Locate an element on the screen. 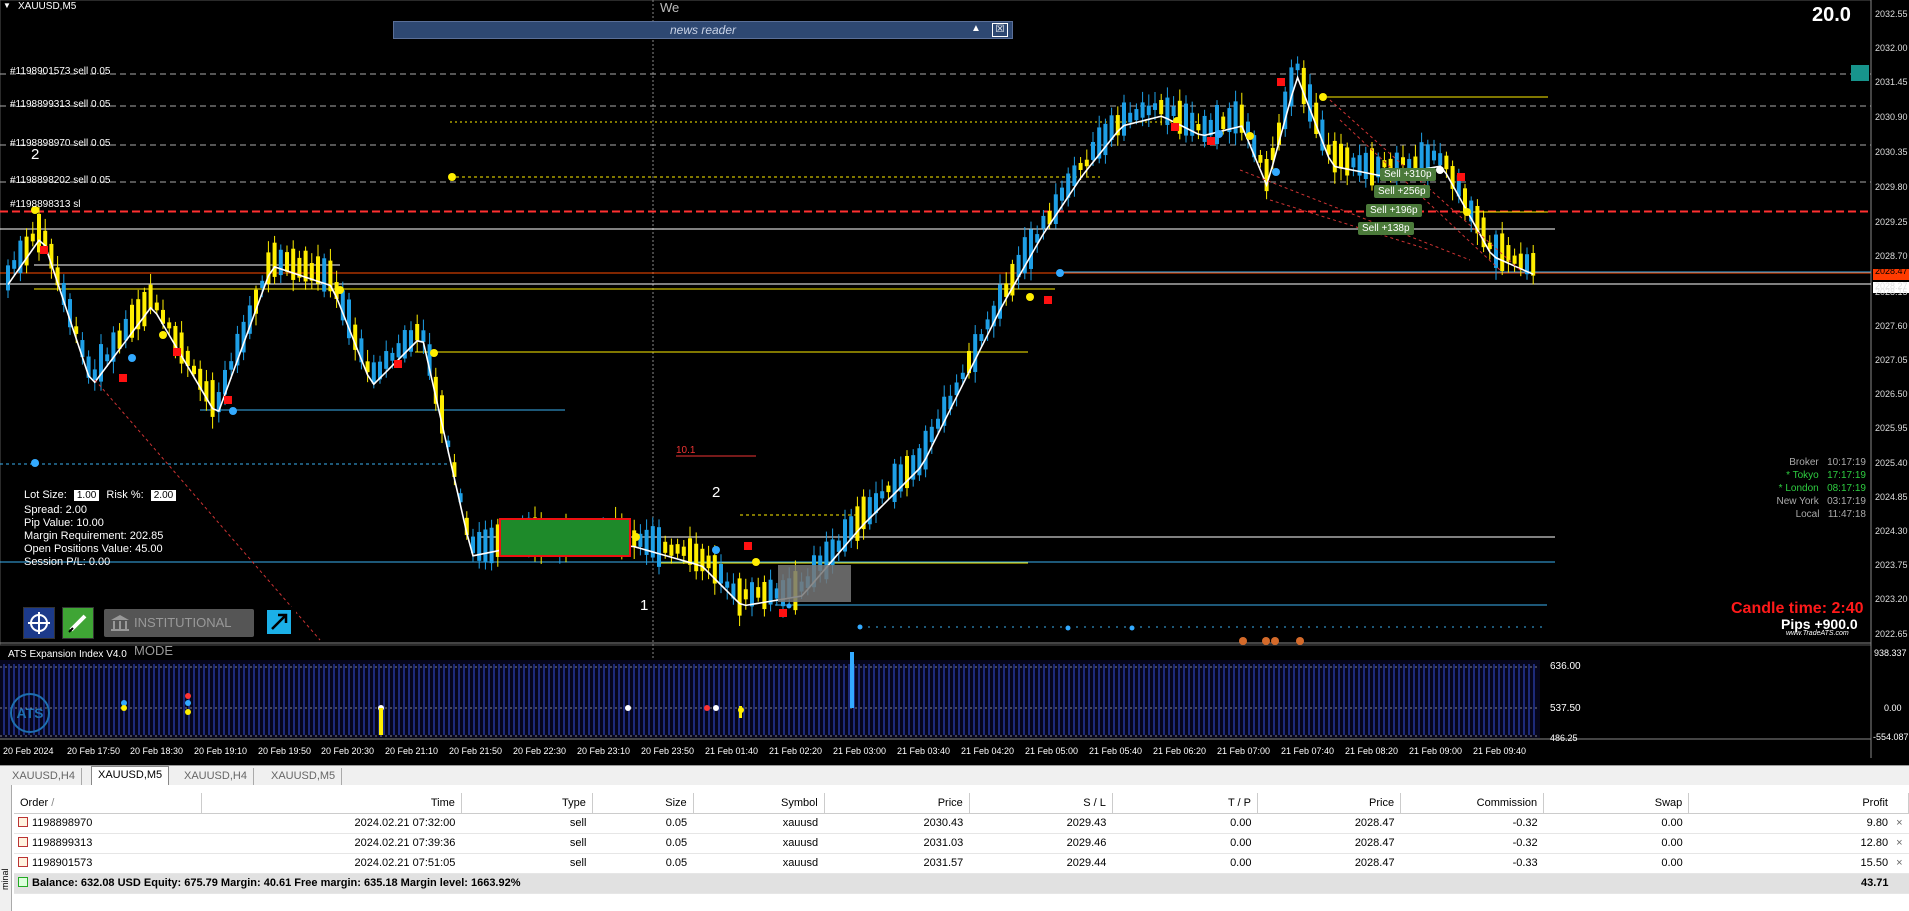 This screenshot has height=911, width=1909. terminal-side-tab: minal is located at coordinates (6, 848).